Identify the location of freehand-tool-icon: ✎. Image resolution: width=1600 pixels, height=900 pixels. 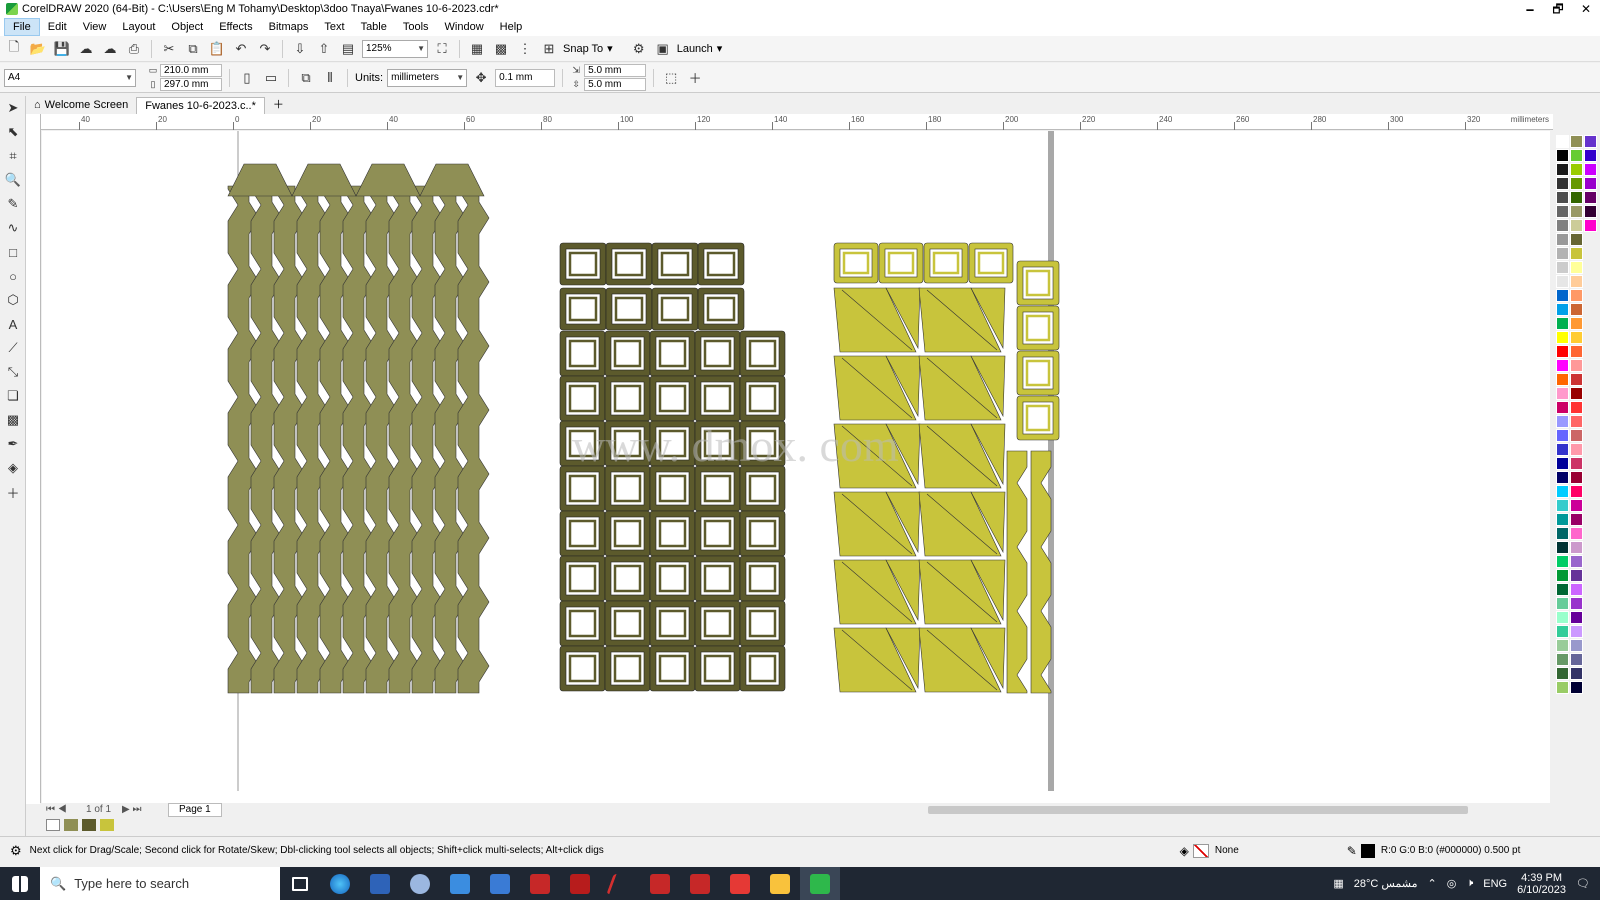
(13, 204).